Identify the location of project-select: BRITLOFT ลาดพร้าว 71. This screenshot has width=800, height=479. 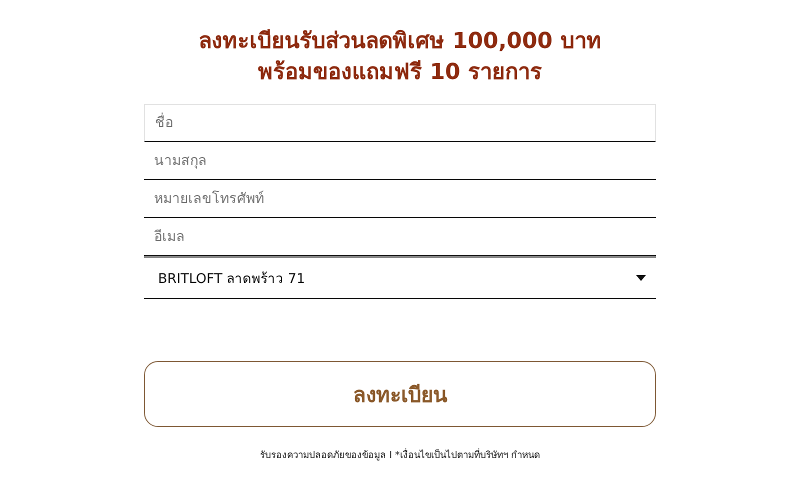
(400, 277).